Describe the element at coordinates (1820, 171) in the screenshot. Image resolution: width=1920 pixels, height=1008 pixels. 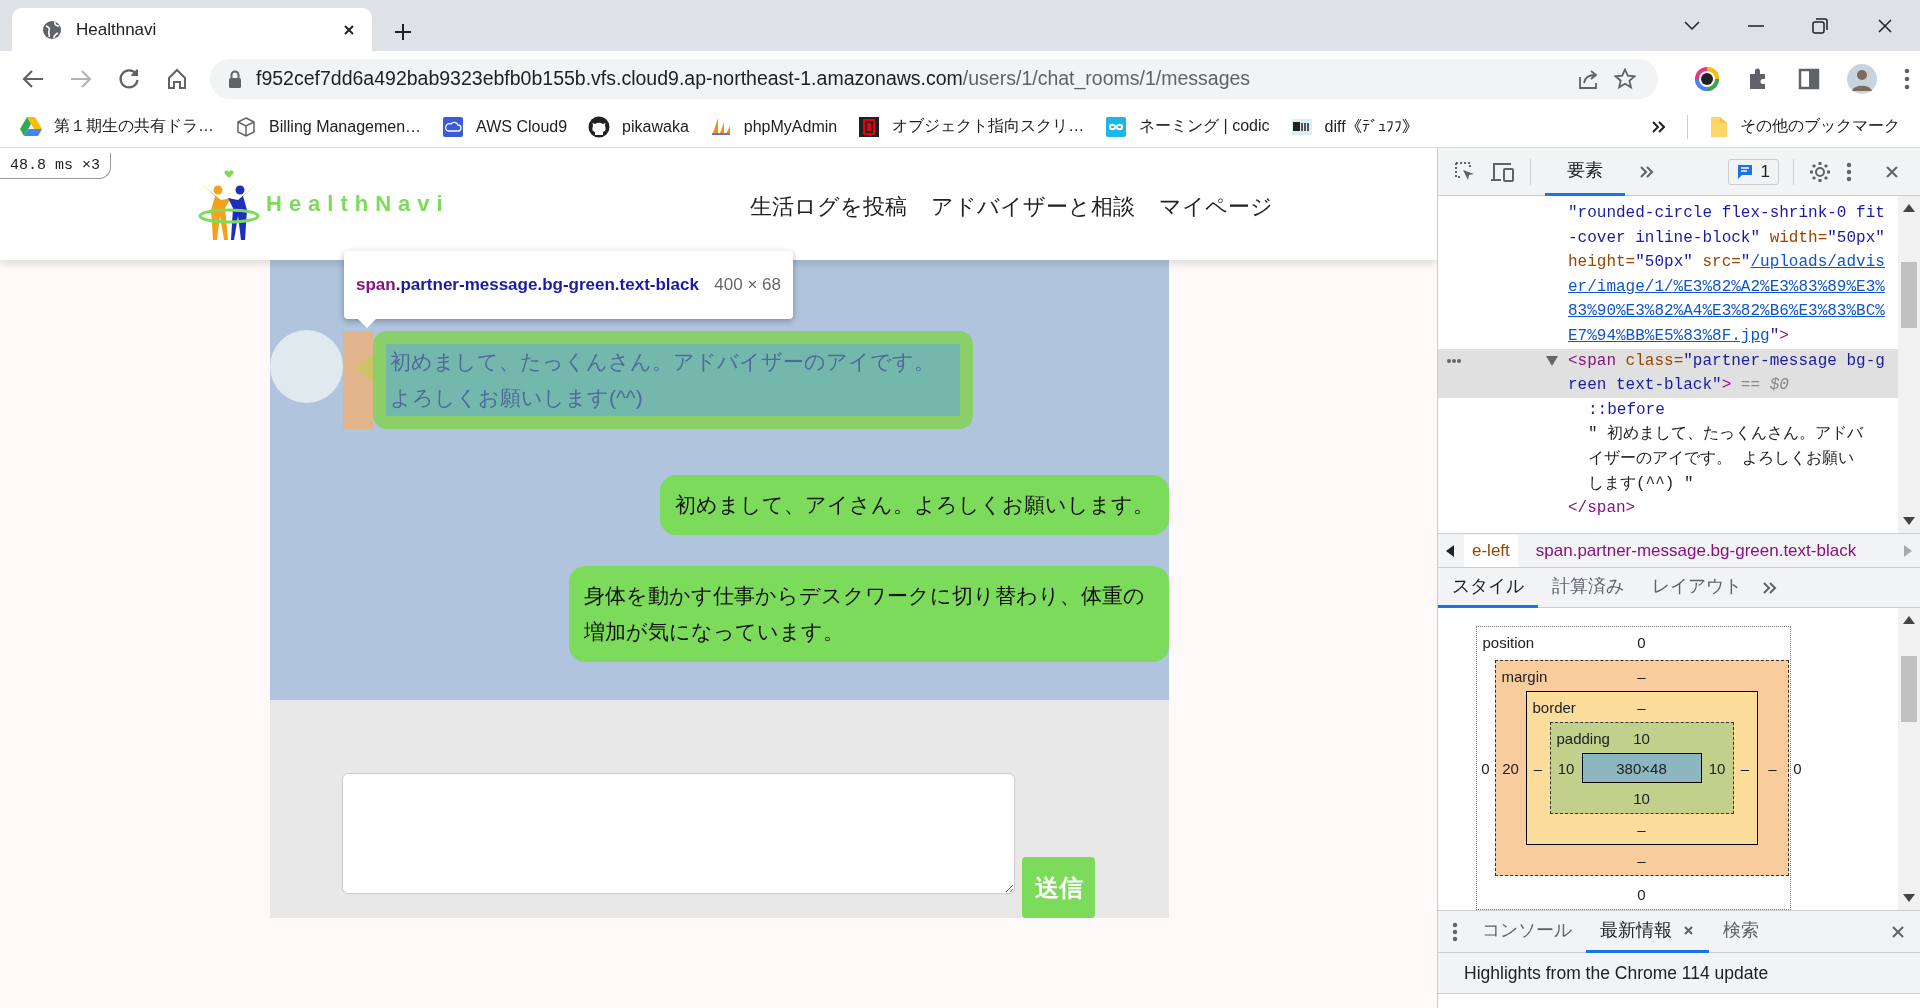
I see `settings-icon` at that location.